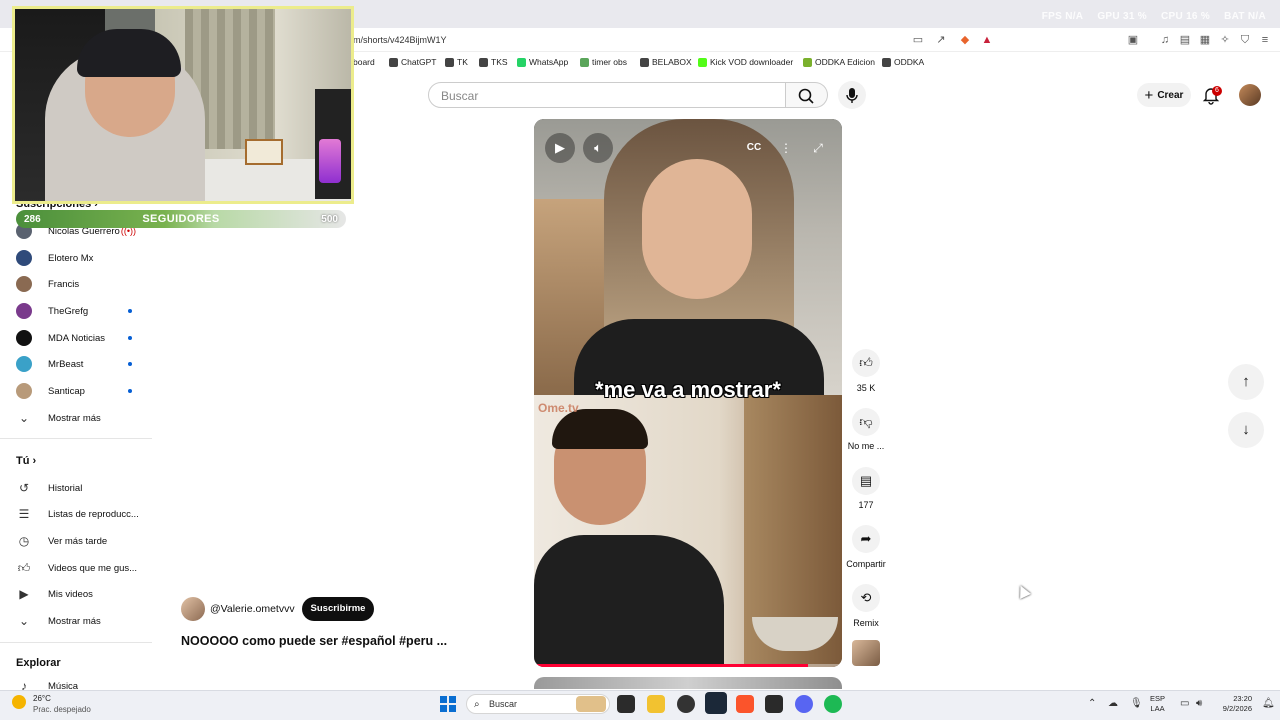 The width and height of the screenshot is (1280, 720). Describe the element at coordinates (866, 539) in the screenshot. I see `share-button: ➦` at that location.